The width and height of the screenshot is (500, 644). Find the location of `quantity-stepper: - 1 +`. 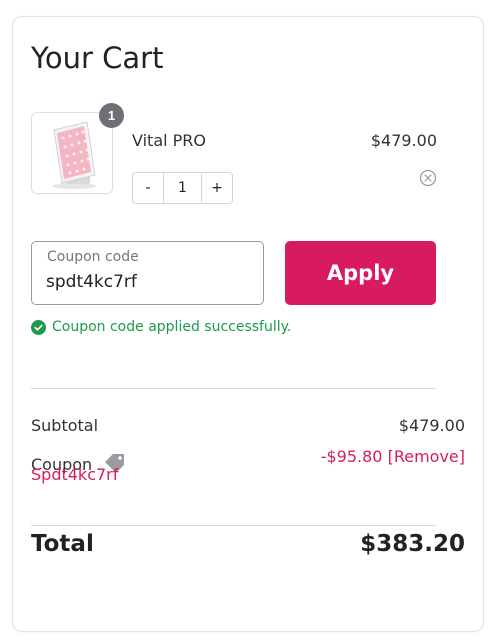

quantity-stepper: - 1 + is located at coordinates (182, 188).